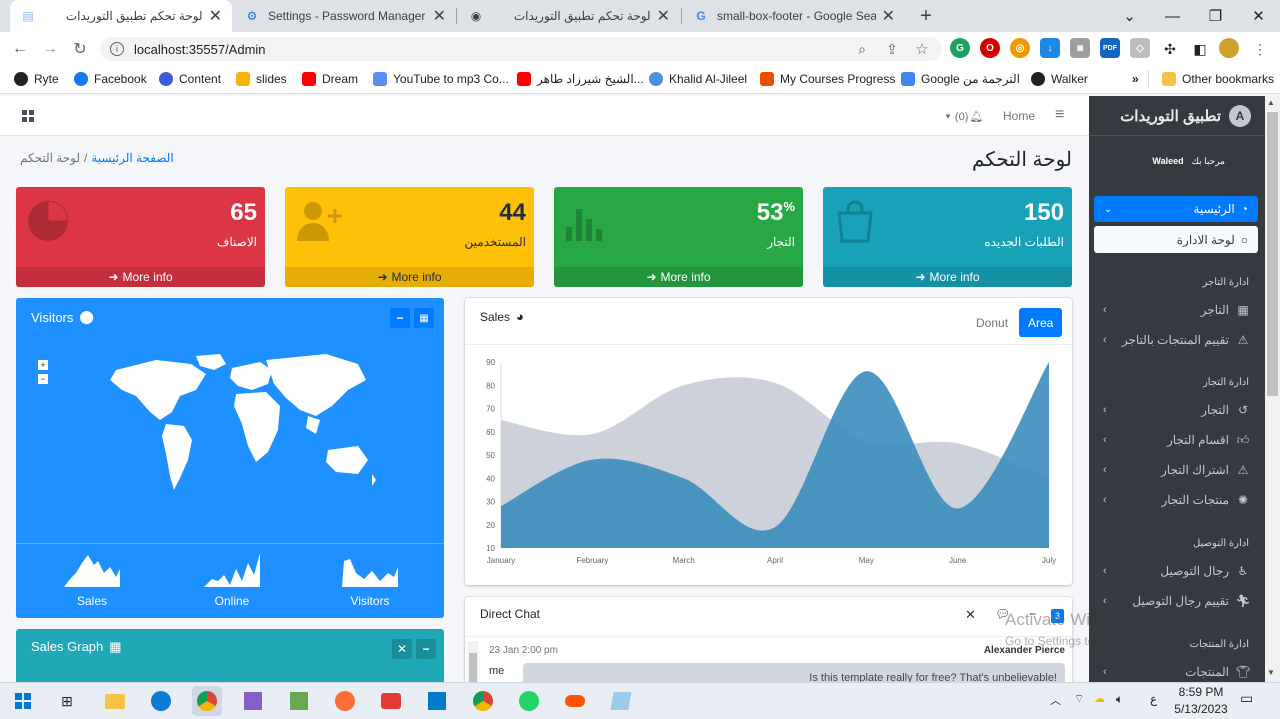  Describe the element at coordinates (575, 701) in the screenshot. I see `soundcloud-icon` at that location.